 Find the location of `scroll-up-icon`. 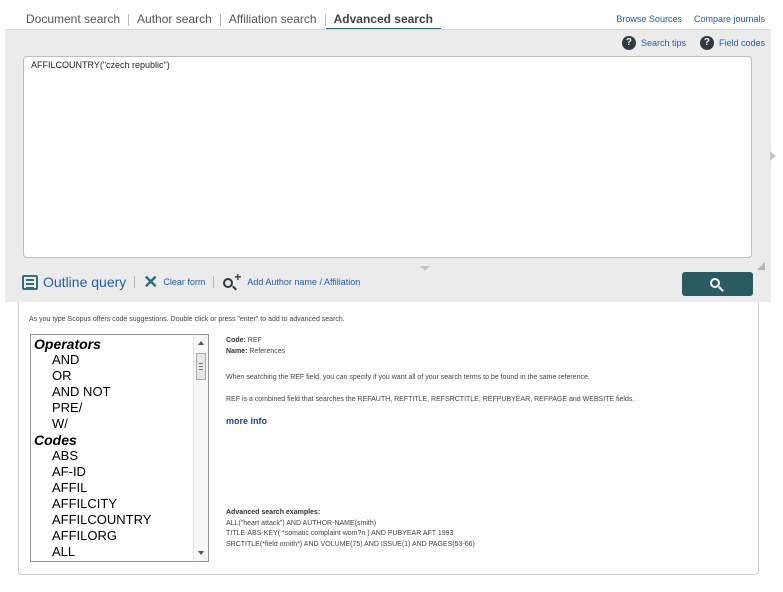

scroll-up-icon is located at coordinates (201, 343).